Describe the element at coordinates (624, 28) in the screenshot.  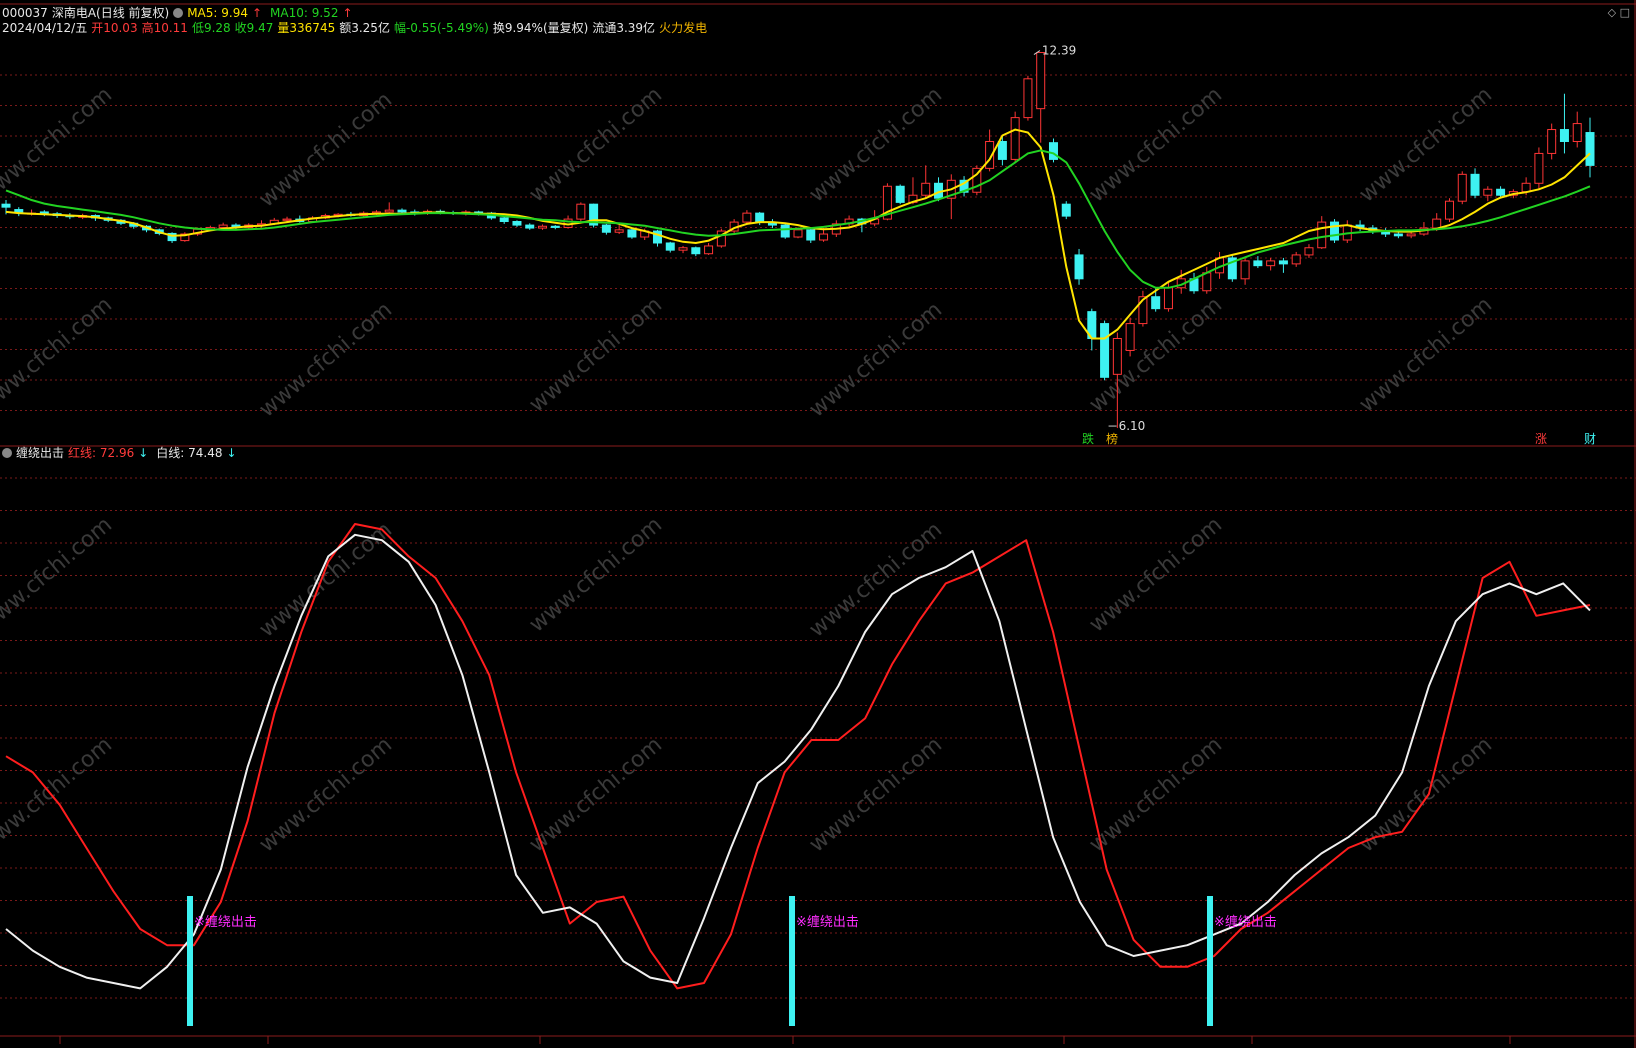
I see `float-cap-value: 流通3.39亿` at that location.